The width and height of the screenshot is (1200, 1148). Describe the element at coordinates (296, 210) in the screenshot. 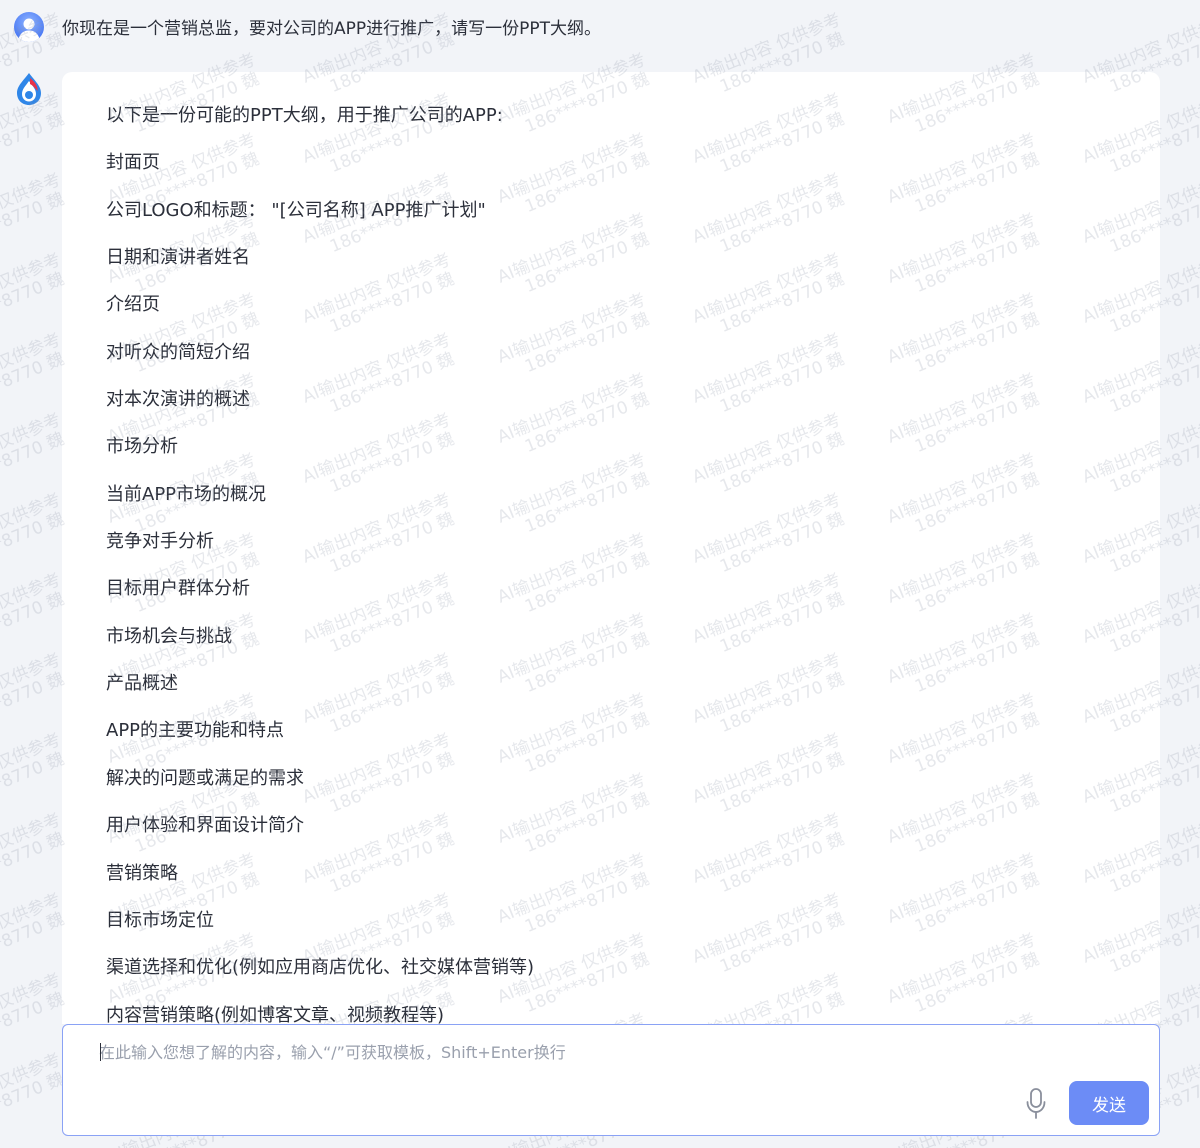

I see `answer-line: 公司LOGO和标题： "[公司名称] APP推广计划"` at that location.